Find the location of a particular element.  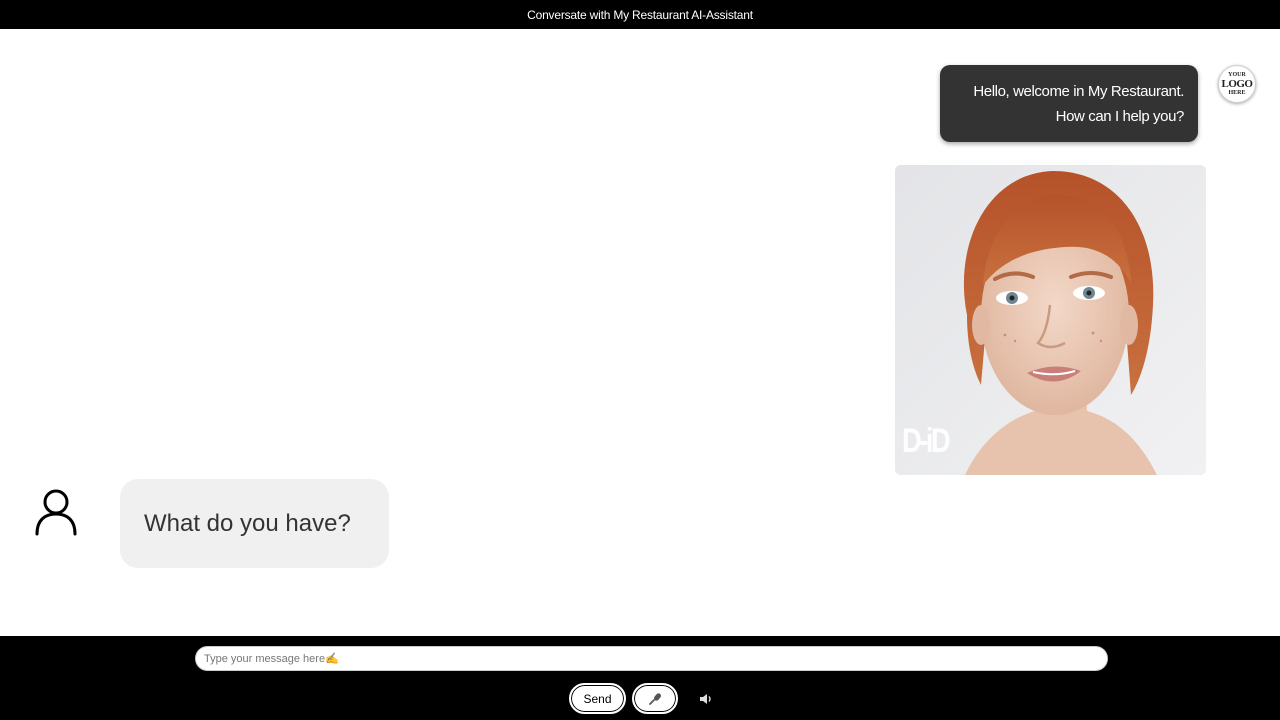

speaker-icon is located at coordinates (706, 699).